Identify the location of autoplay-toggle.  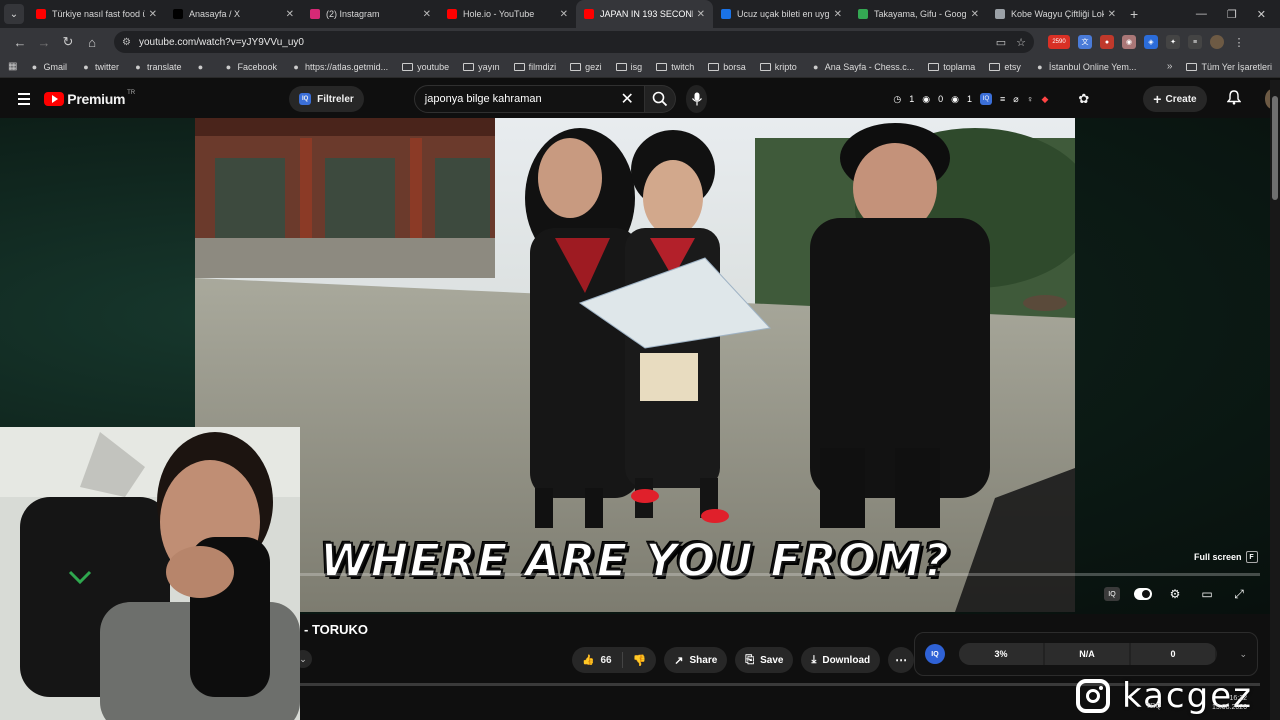
(1143, 594).